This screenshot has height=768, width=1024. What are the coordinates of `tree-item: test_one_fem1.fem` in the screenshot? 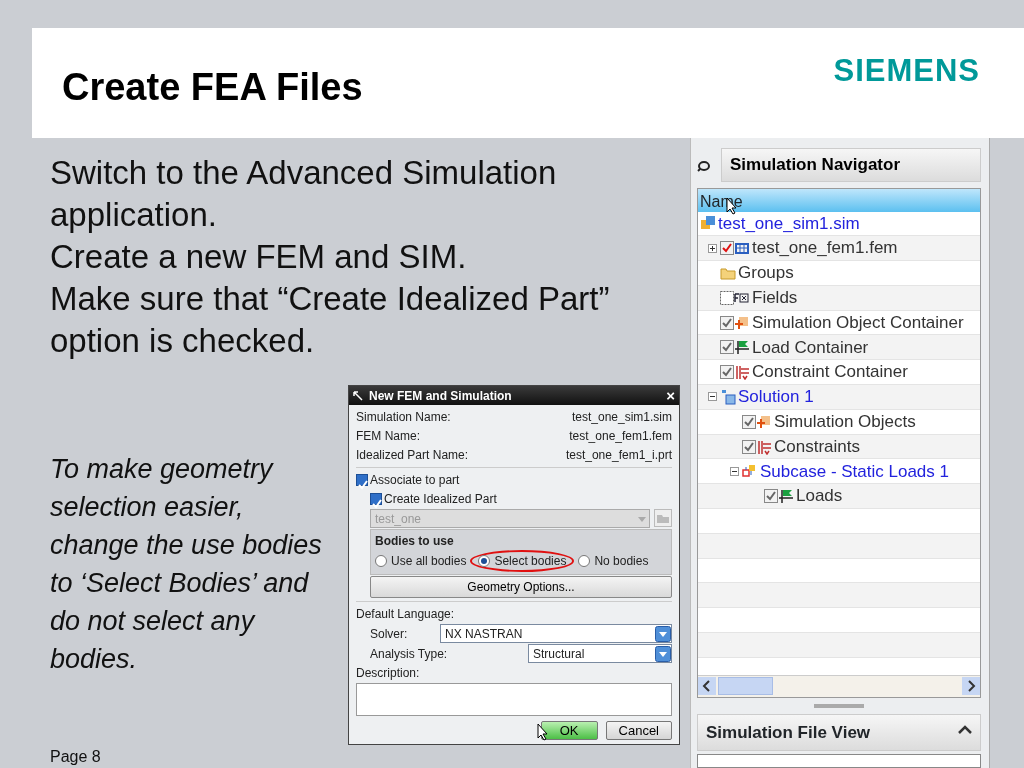 It's located at (839, 249).